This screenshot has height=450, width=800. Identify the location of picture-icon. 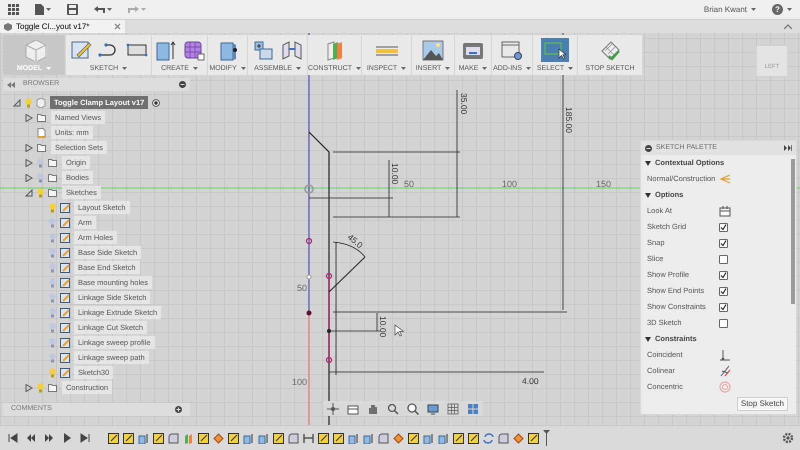
(433, 50).